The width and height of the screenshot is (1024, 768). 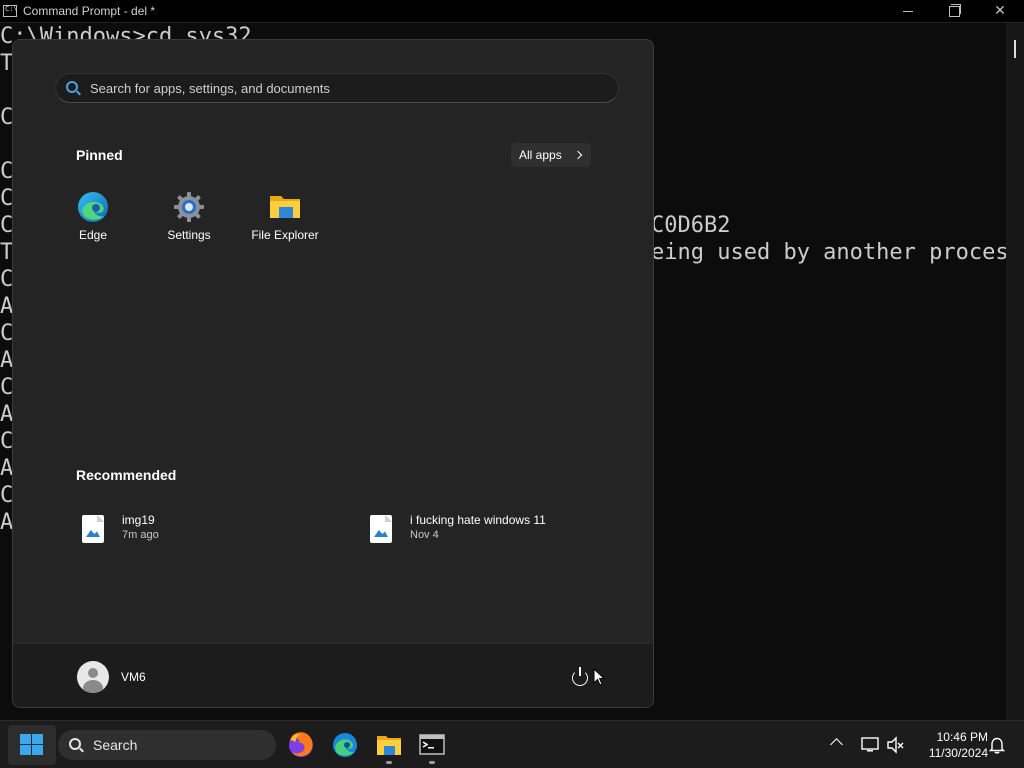 I want to click on recommended-heading: Recommended, so click(x=126, y=475).